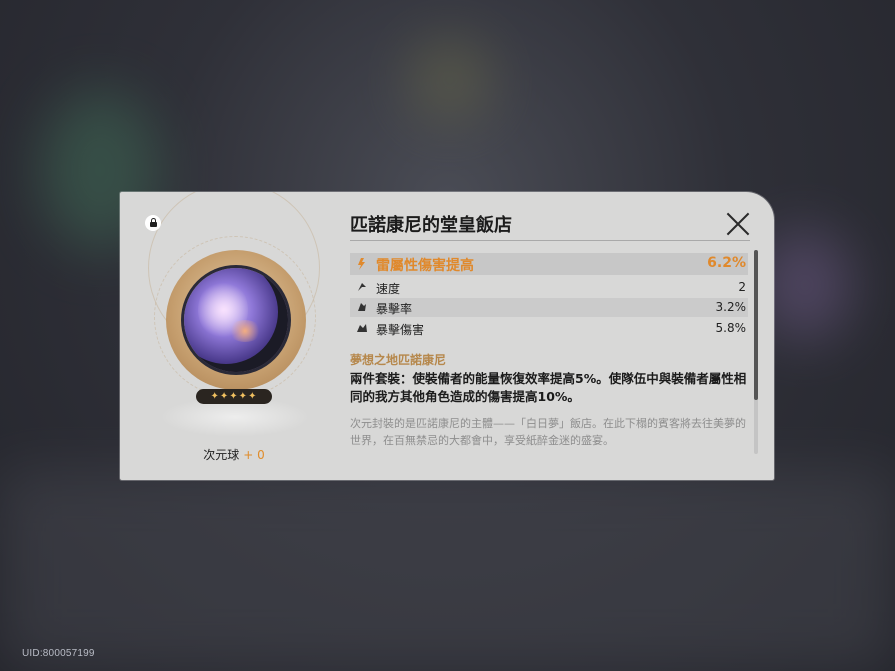 This screenshot has width=895, height=671. Describe the element at coordinates (236, 320) in the screenshot. I see `relic-image` at that location.